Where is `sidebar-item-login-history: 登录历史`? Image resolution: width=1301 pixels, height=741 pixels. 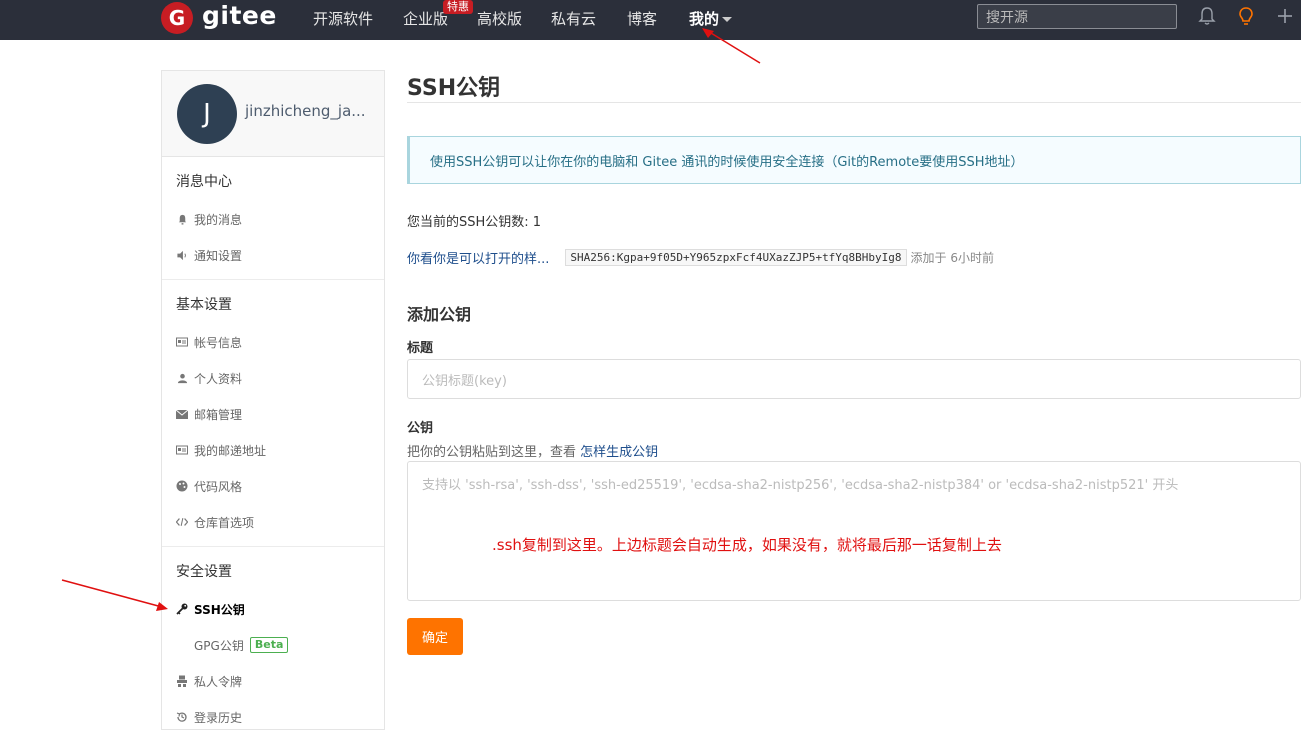 sidebar-item-login-history: 登录历史 is located at coordinates (273, 717).